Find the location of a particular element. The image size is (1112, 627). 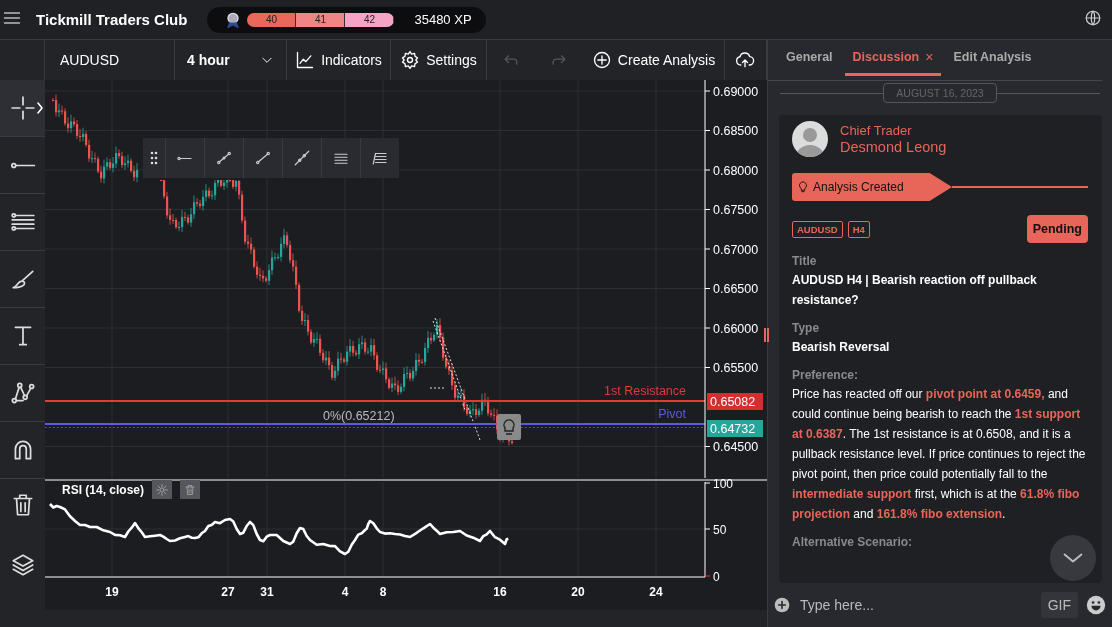

field-label: Type is located at coordinates (806, 328).